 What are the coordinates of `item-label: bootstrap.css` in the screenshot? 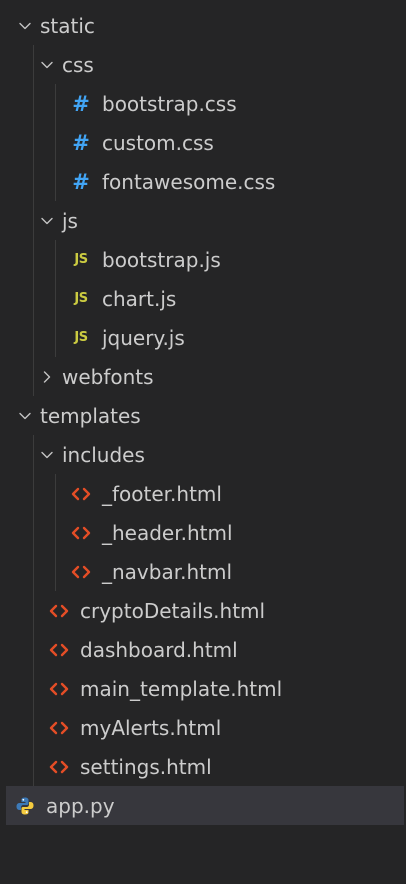 It's located at (169, 103).